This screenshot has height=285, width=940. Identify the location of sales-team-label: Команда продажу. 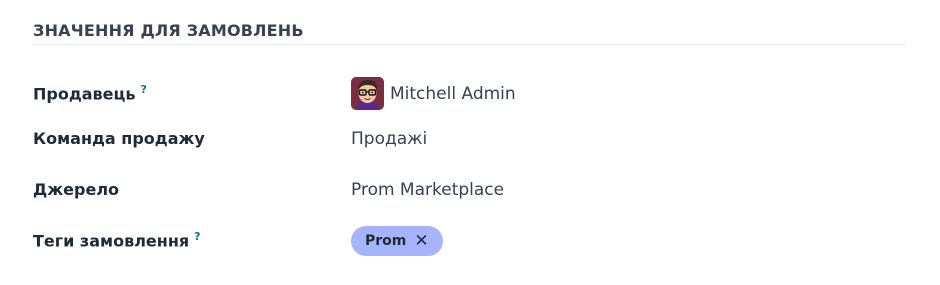
(119, 138).